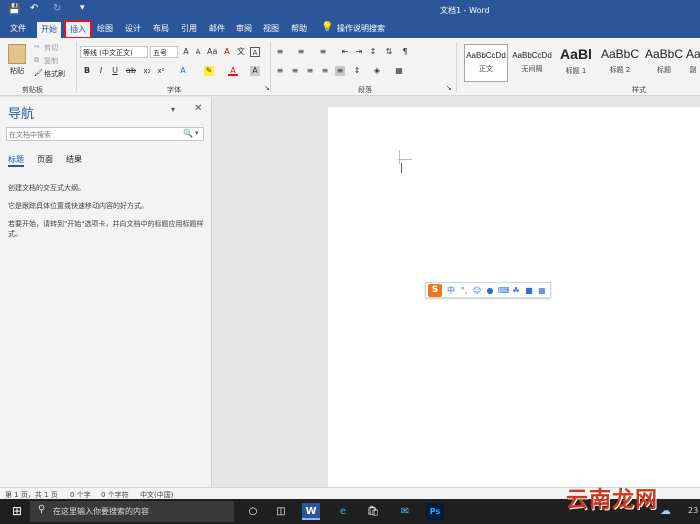 This screenshot has width=700, height=524. Describe the element at coordinates (664, 63) in the screenshot. I see `style-title: AaBbC 标题` at that location.